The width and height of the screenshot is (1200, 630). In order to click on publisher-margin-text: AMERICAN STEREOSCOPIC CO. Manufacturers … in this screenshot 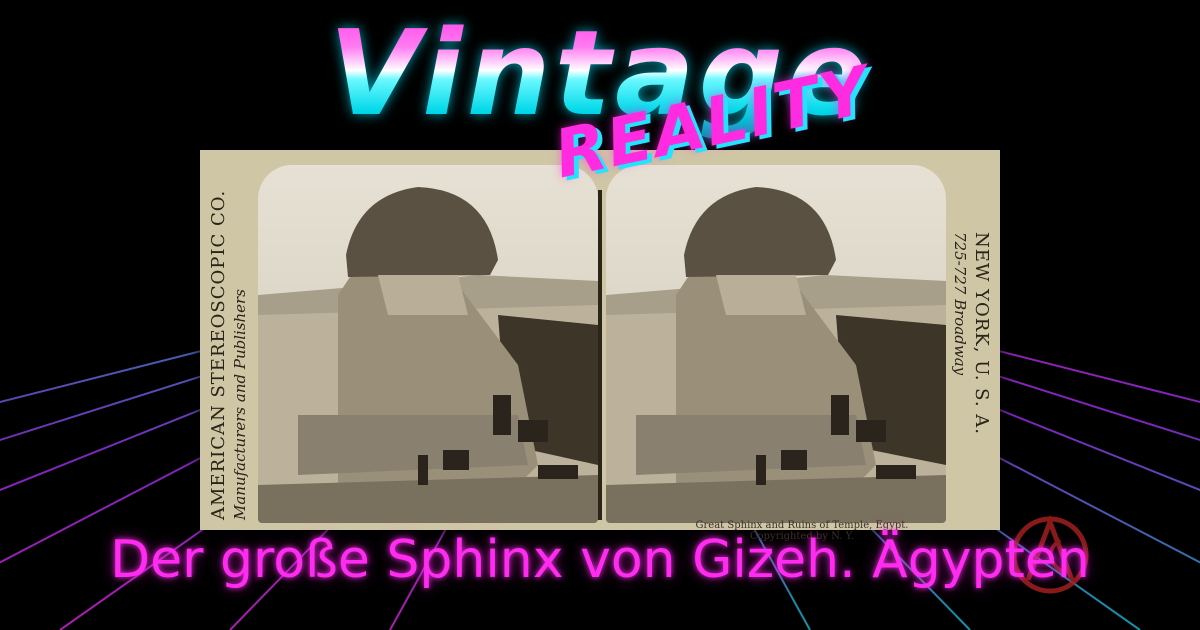, I will do `click(228, 355)`.